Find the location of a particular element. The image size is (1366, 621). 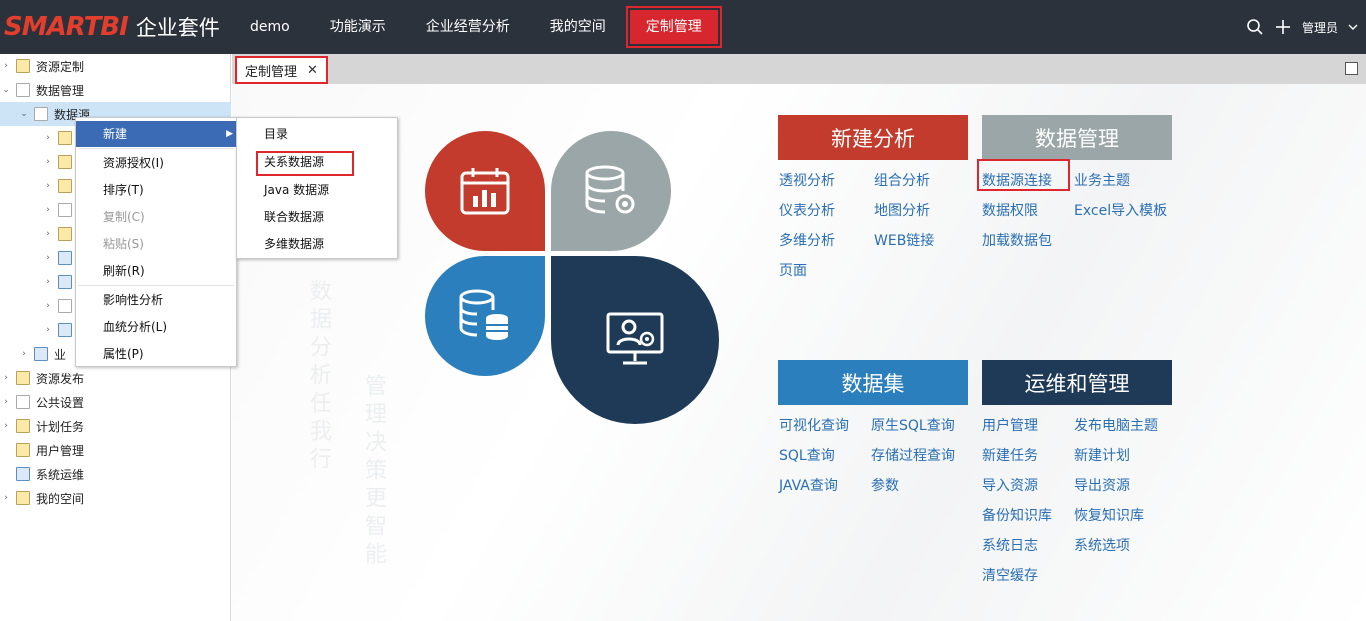

nav-my-space: 我的空间 is located at coordinates (578, 27).